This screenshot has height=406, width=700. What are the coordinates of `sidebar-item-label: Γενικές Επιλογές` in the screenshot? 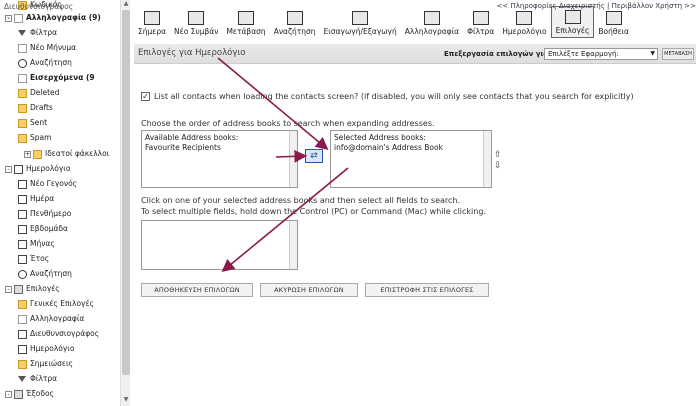 It's located at (62, 303).